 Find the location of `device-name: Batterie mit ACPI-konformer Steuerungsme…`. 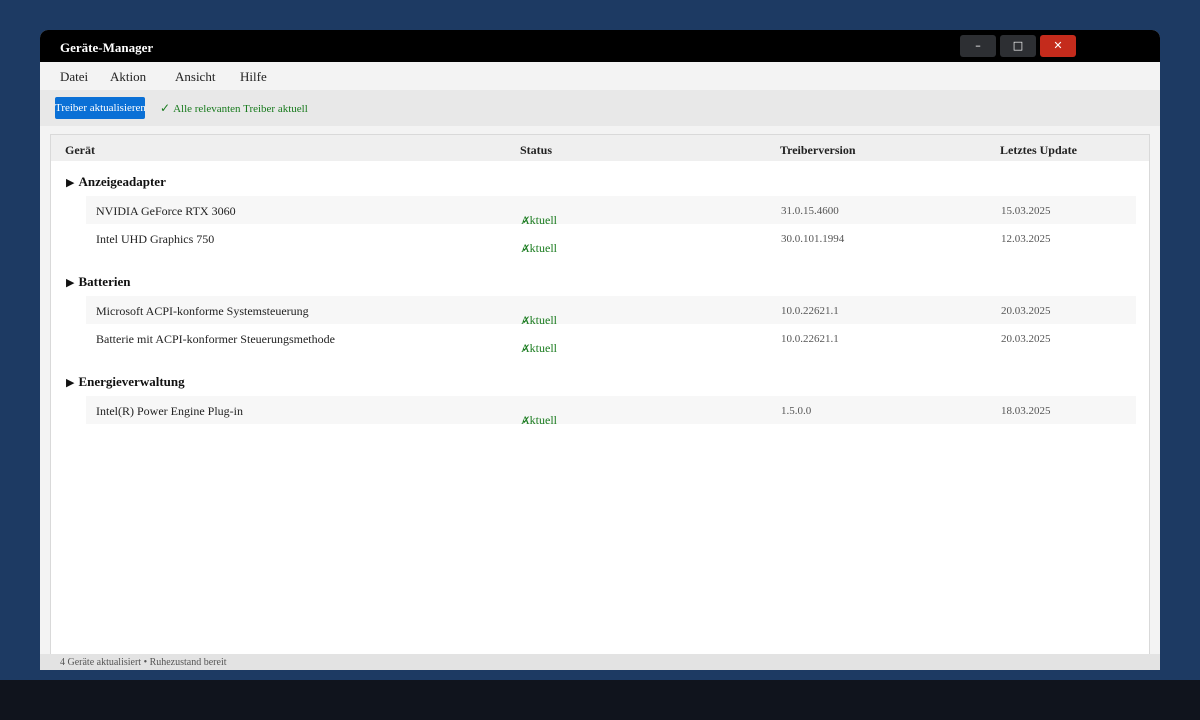

device-name: Batterie mit ACPI-konformer Steuerungsme… is located at coordinates (215, 339).